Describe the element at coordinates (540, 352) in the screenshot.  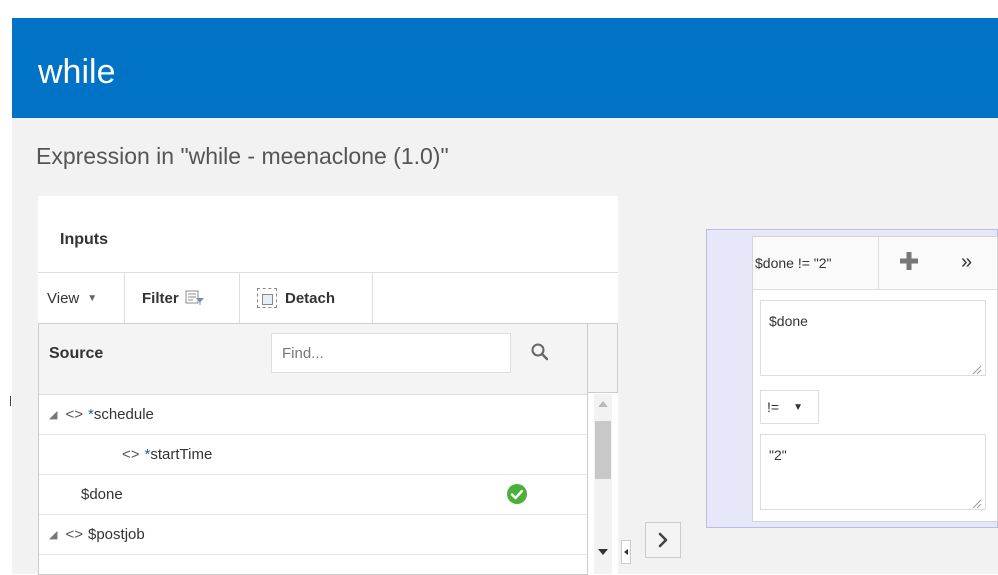
I see `search-icon` at that location.